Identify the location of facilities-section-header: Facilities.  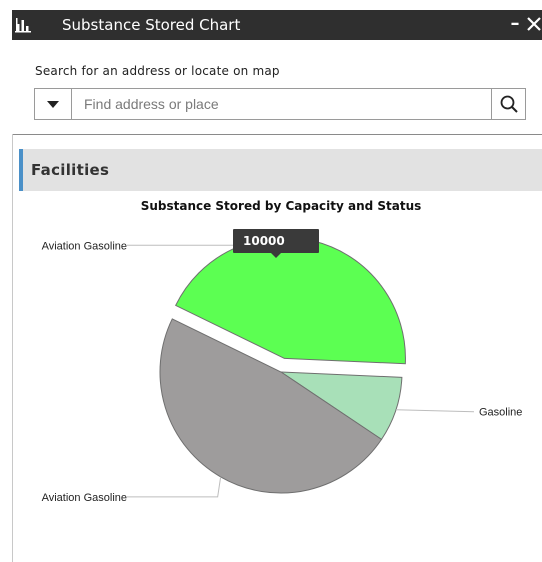
(280, 170).